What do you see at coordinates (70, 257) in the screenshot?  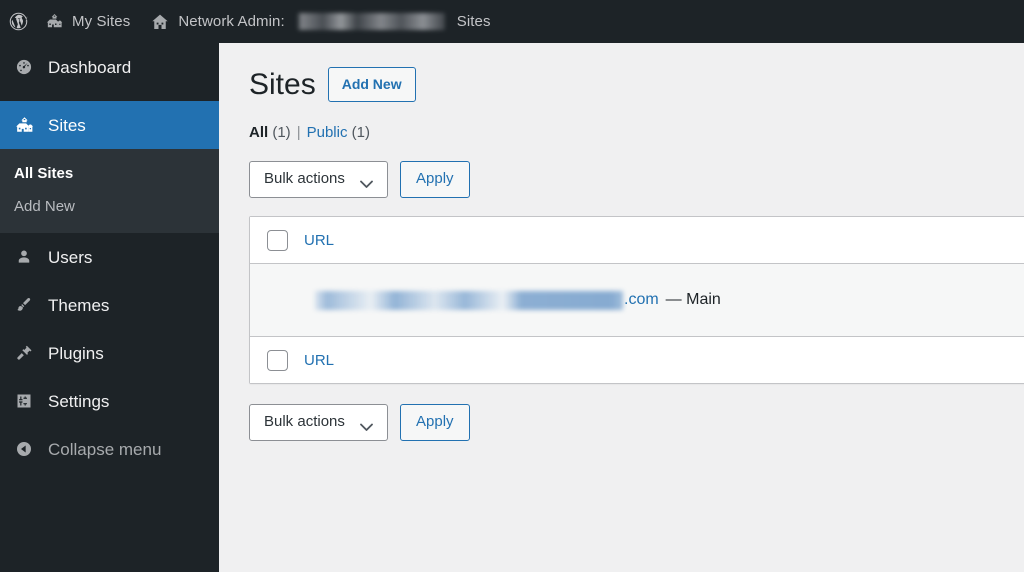 I see `sidebar-item-users-label: Users` at bounding box center [70, 257].